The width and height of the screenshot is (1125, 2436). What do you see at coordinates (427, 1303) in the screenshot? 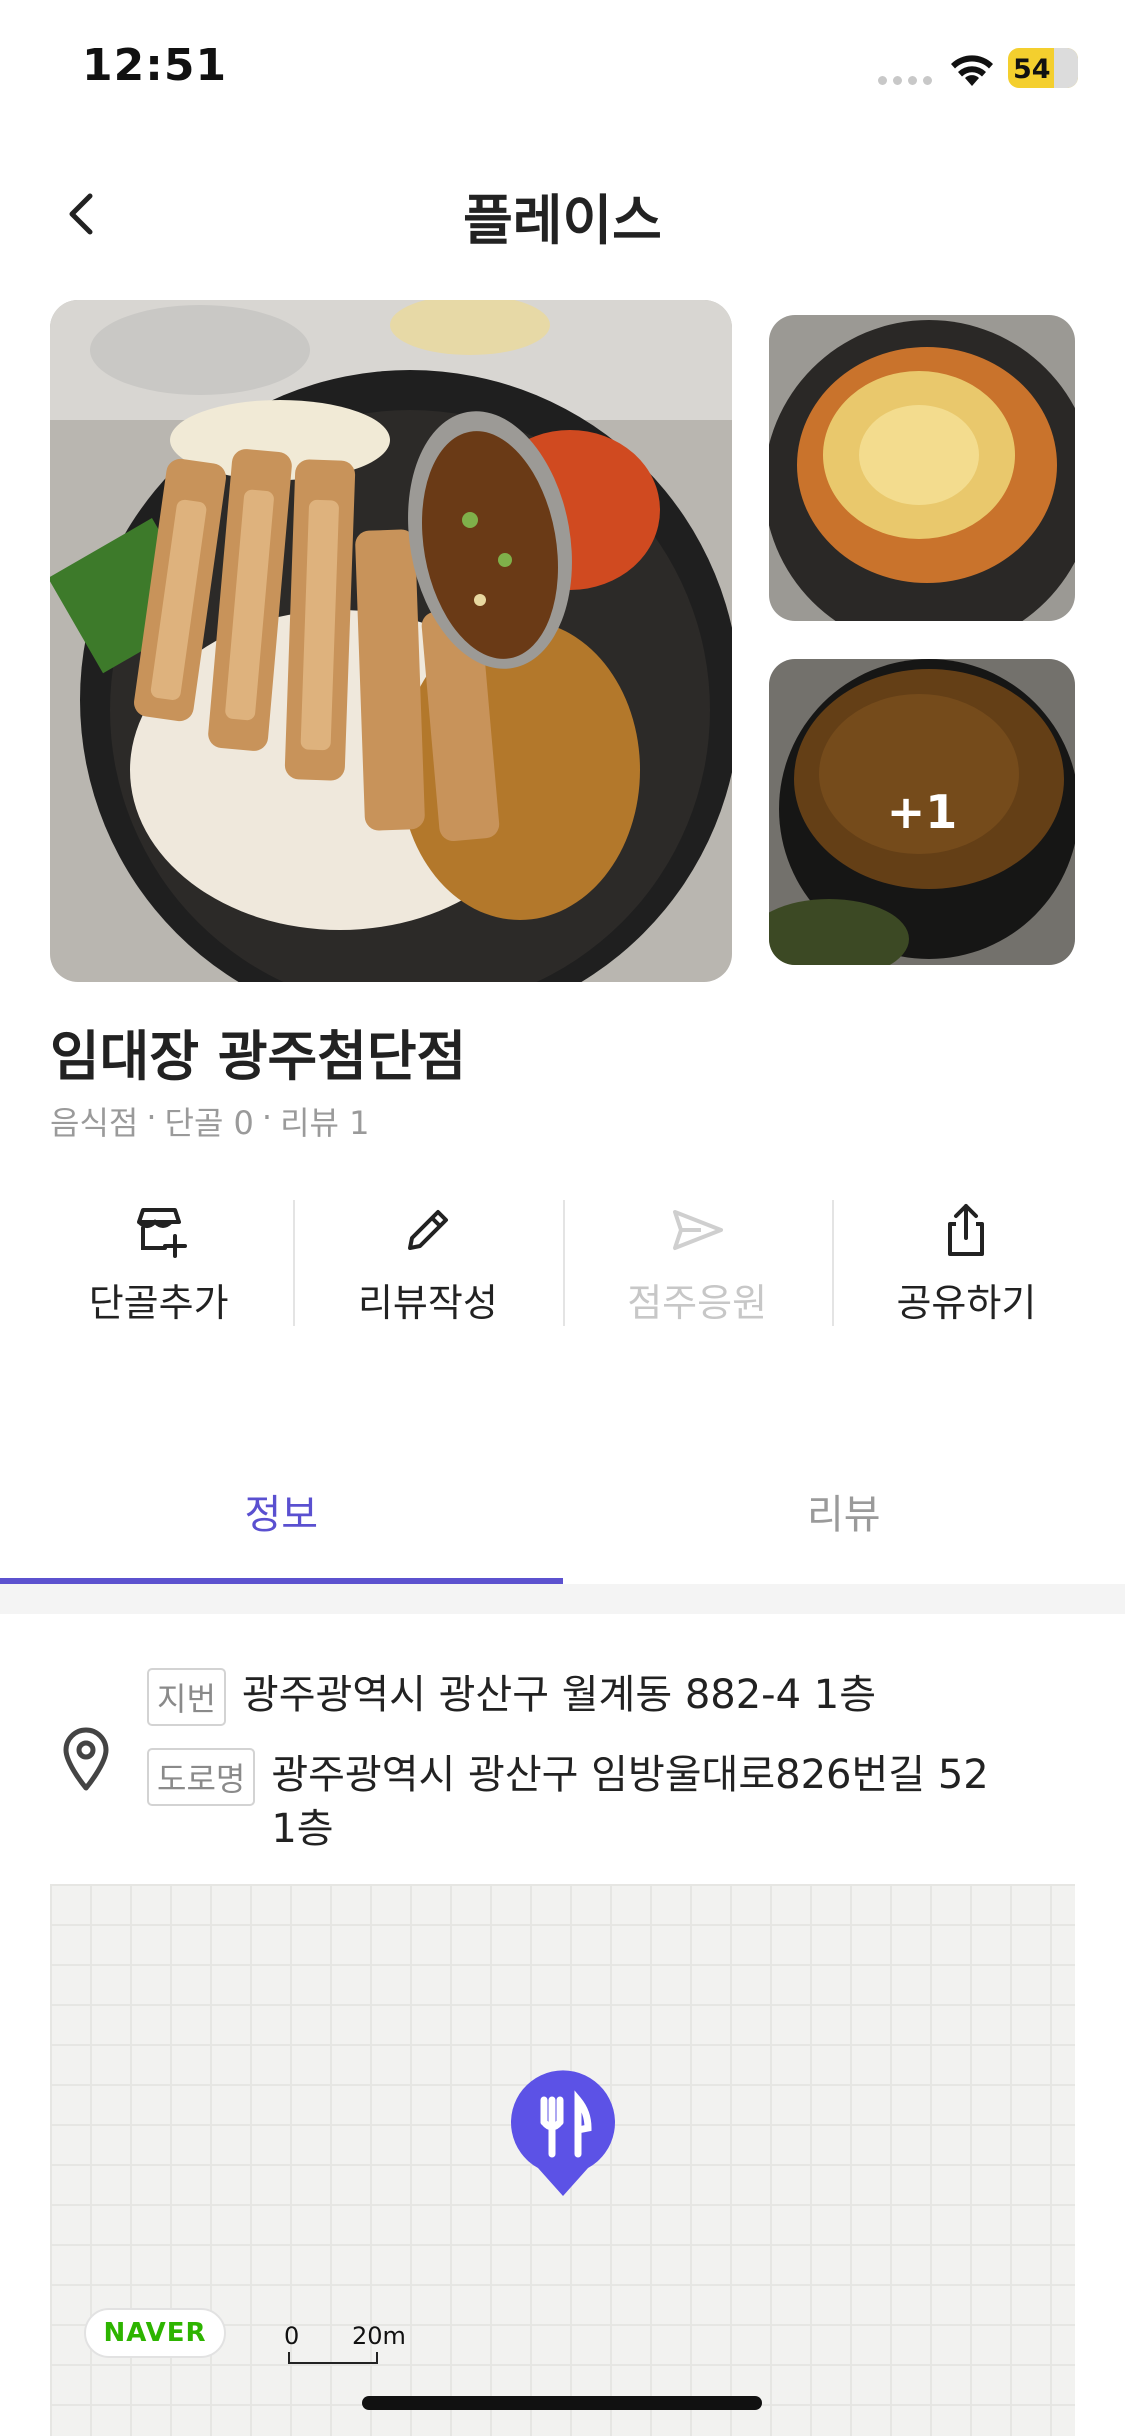
I see `write-review-label: 리뷰작성` at bounding box center [427, 1303].